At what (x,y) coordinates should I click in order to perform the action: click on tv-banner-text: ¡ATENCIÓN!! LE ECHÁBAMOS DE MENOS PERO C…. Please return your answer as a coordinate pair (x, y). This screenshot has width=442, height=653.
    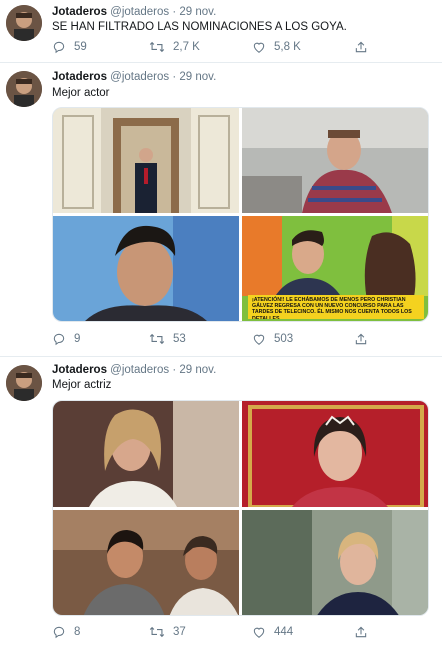
    Looking at the image, I should click on (332, 308).